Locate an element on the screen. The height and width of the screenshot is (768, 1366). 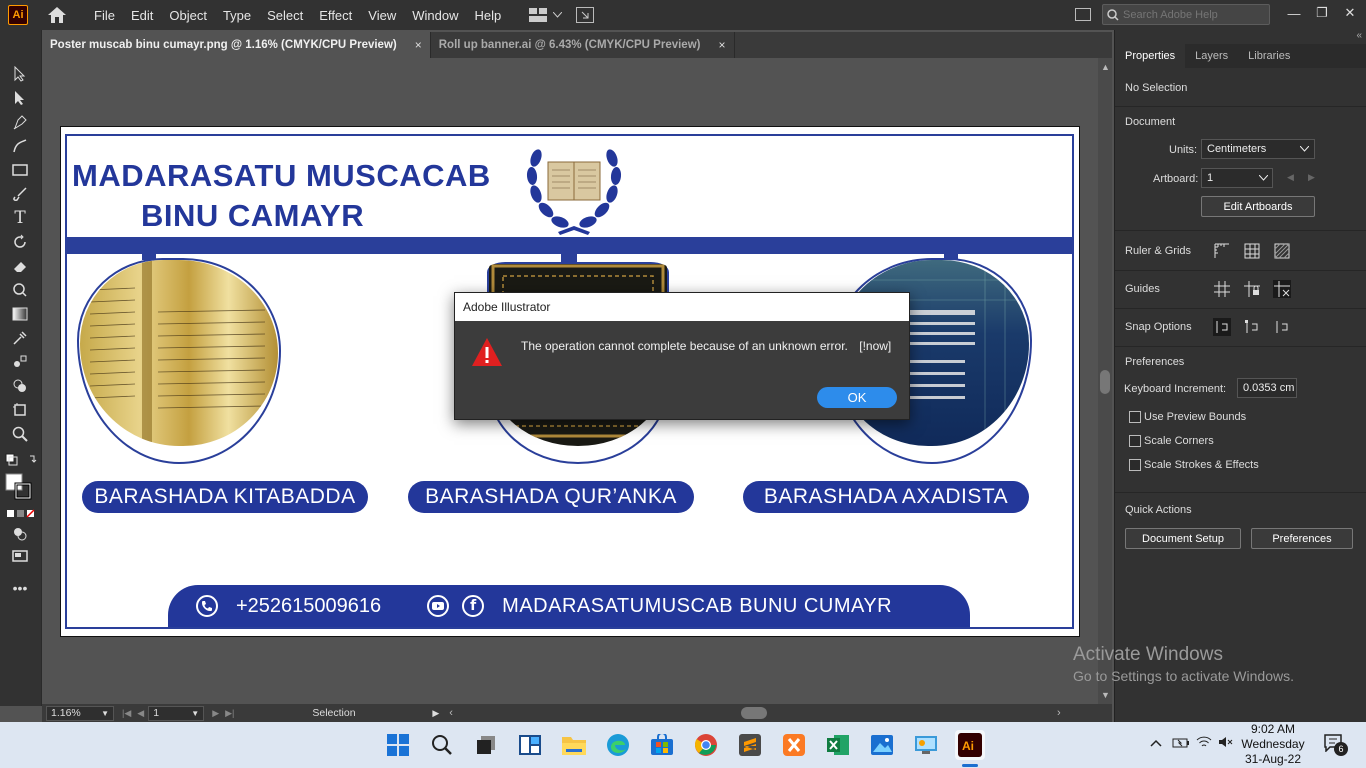
show-guides-icon is located at coordinates (1222, 289).